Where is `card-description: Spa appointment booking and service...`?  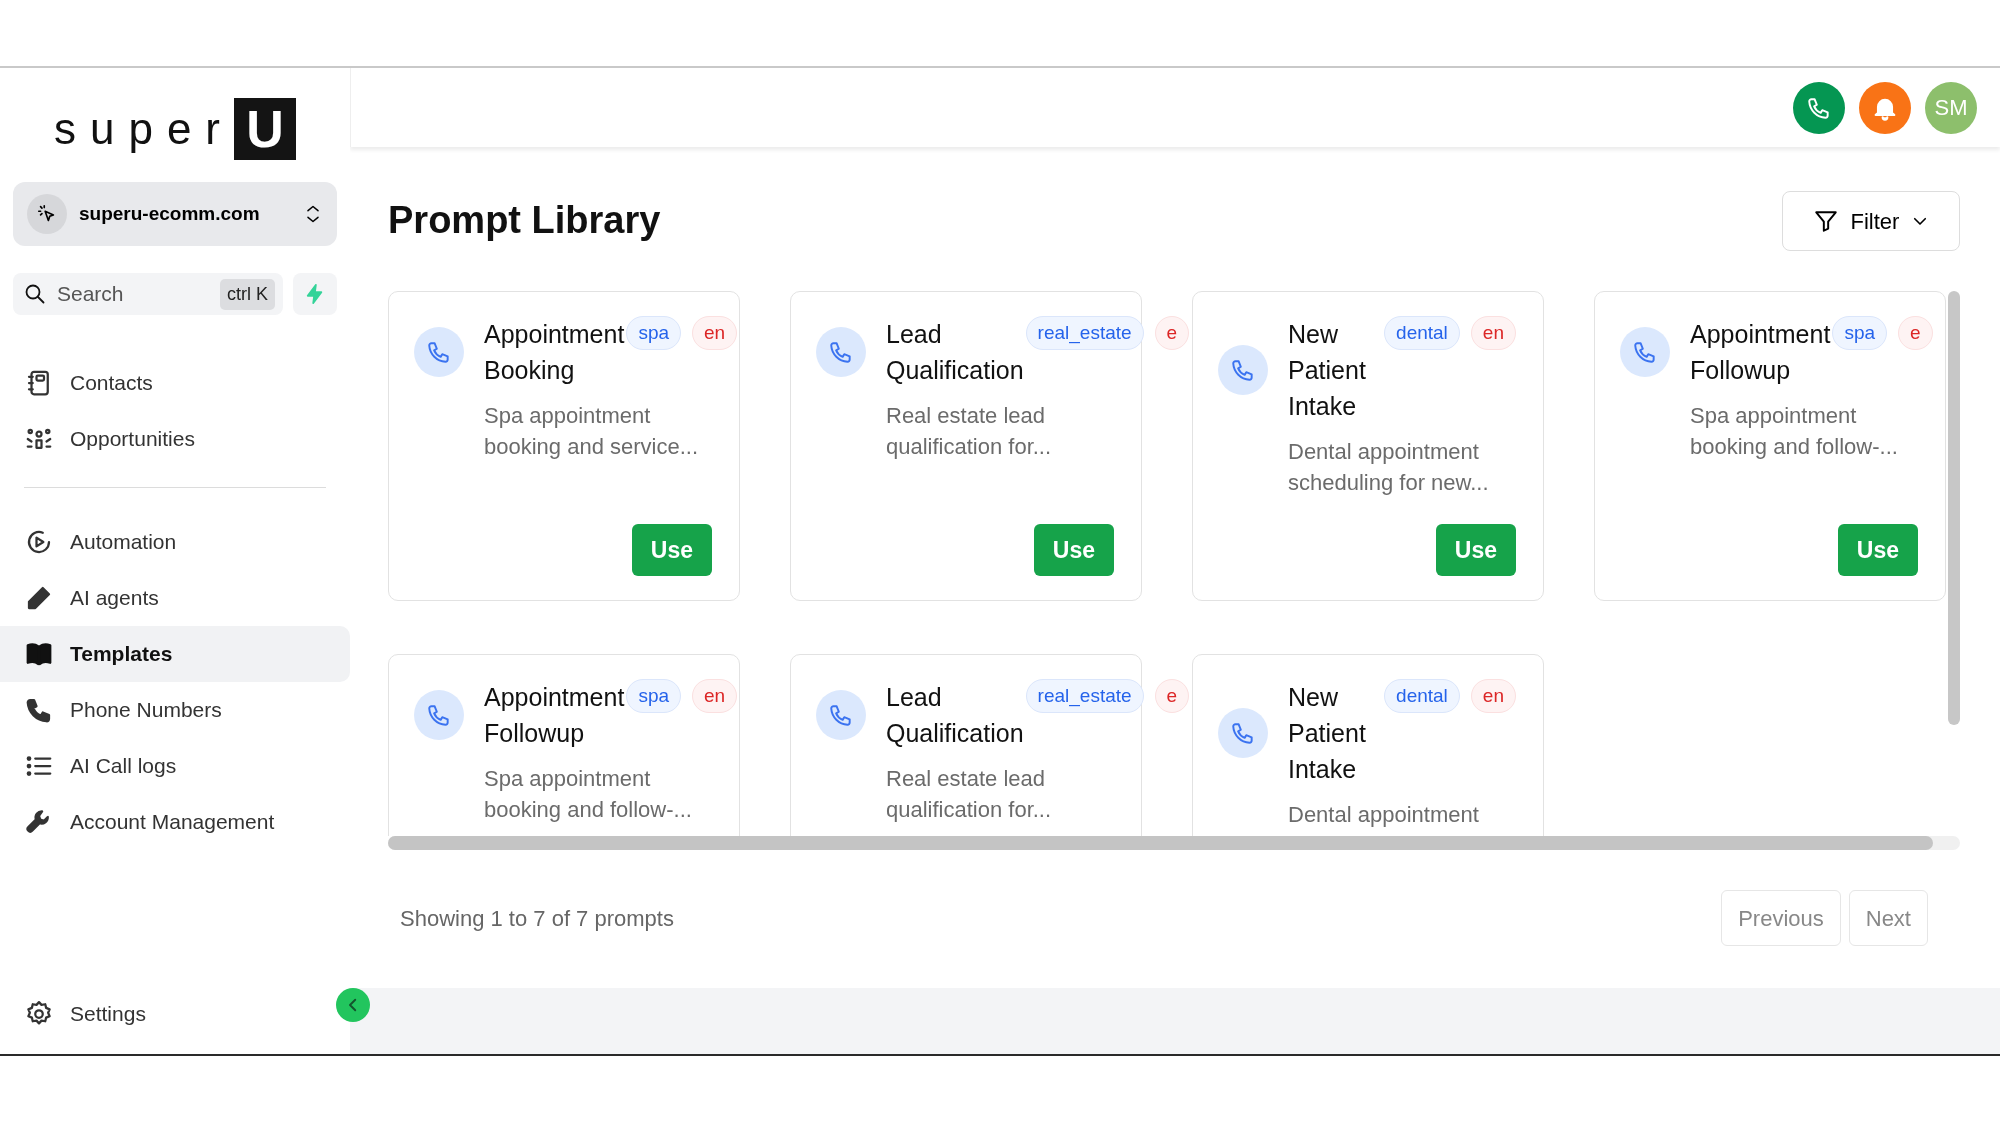
card-description: Spa appointment booking and service... is located at coordinates (592, 431).